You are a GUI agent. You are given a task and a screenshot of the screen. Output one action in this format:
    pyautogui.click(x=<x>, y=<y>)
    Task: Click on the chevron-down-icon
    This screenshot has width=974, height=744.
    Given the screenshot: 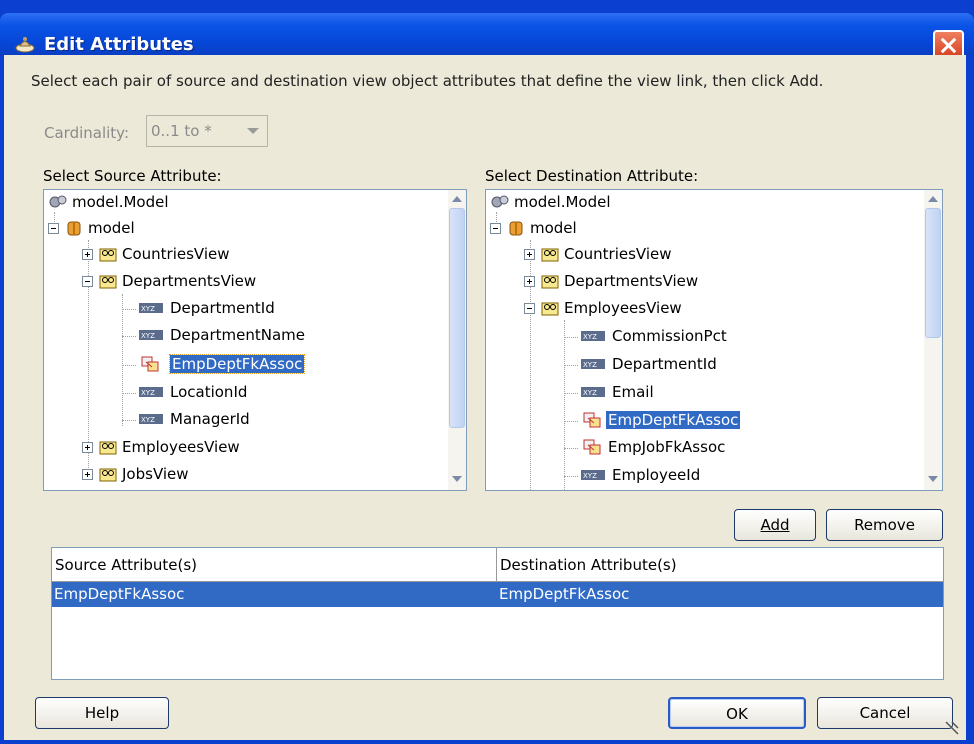 What is the action you would take?
    pyautogui.click(x=253, y=131)
    